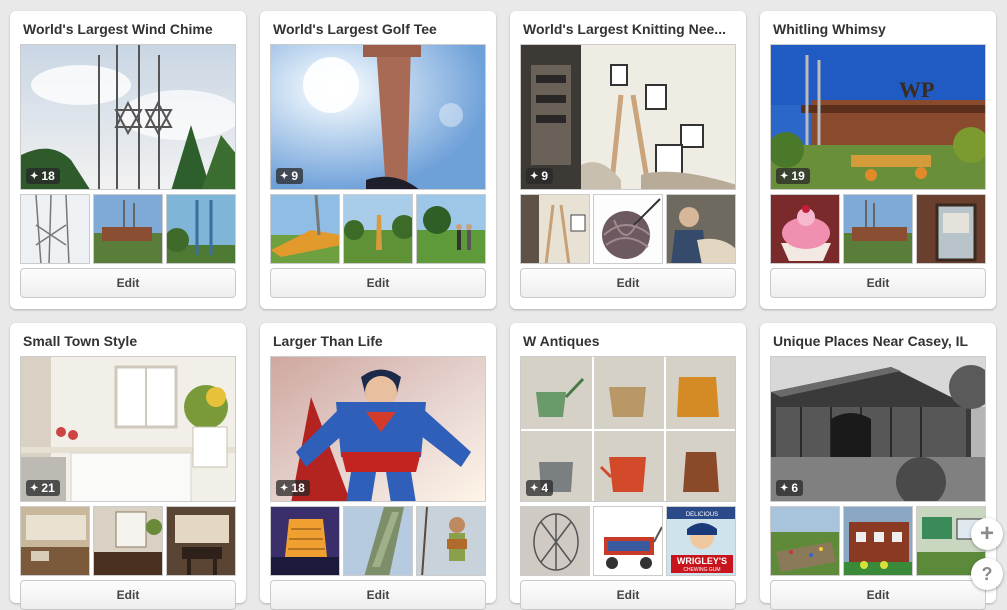 This screenshot has width=1007, height=610. I want to click on add-pin-button: +, so click(987, 534).